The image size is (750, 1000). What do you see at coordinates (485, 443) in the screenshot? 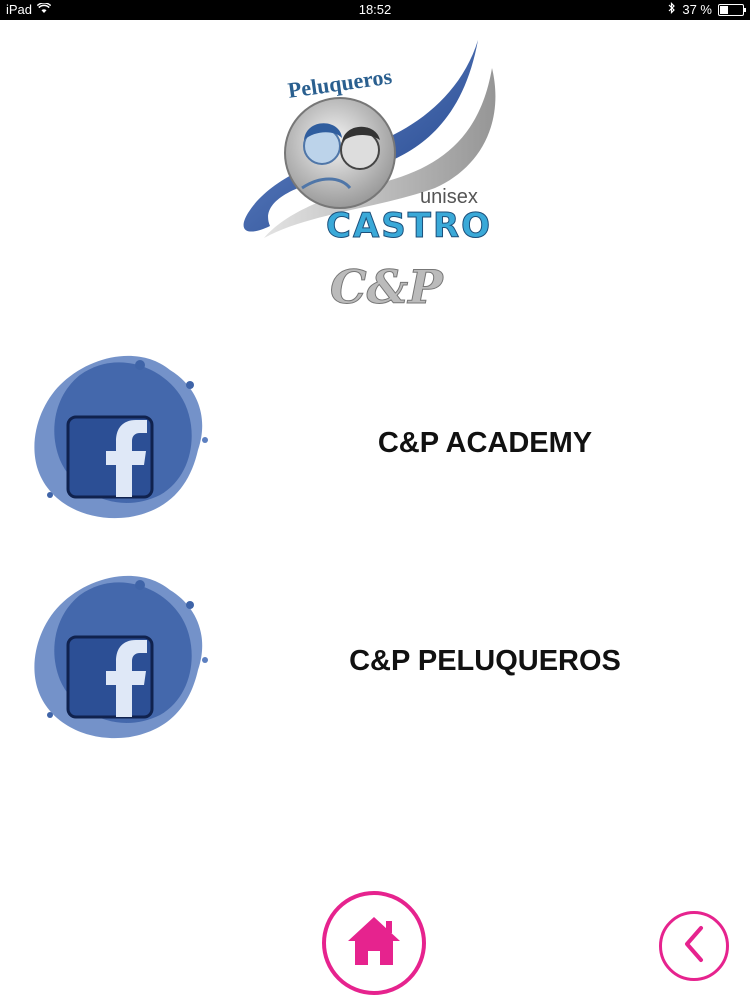
I see `link-label-academy: C&P ACADEMY` at bounding box center [485, 443].